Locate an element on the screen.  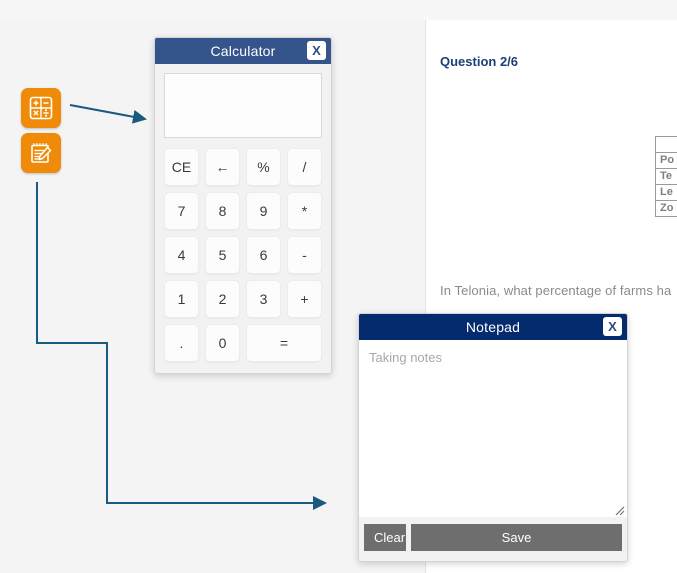
table-cell-label: Te is located at coordinates (665, 176).